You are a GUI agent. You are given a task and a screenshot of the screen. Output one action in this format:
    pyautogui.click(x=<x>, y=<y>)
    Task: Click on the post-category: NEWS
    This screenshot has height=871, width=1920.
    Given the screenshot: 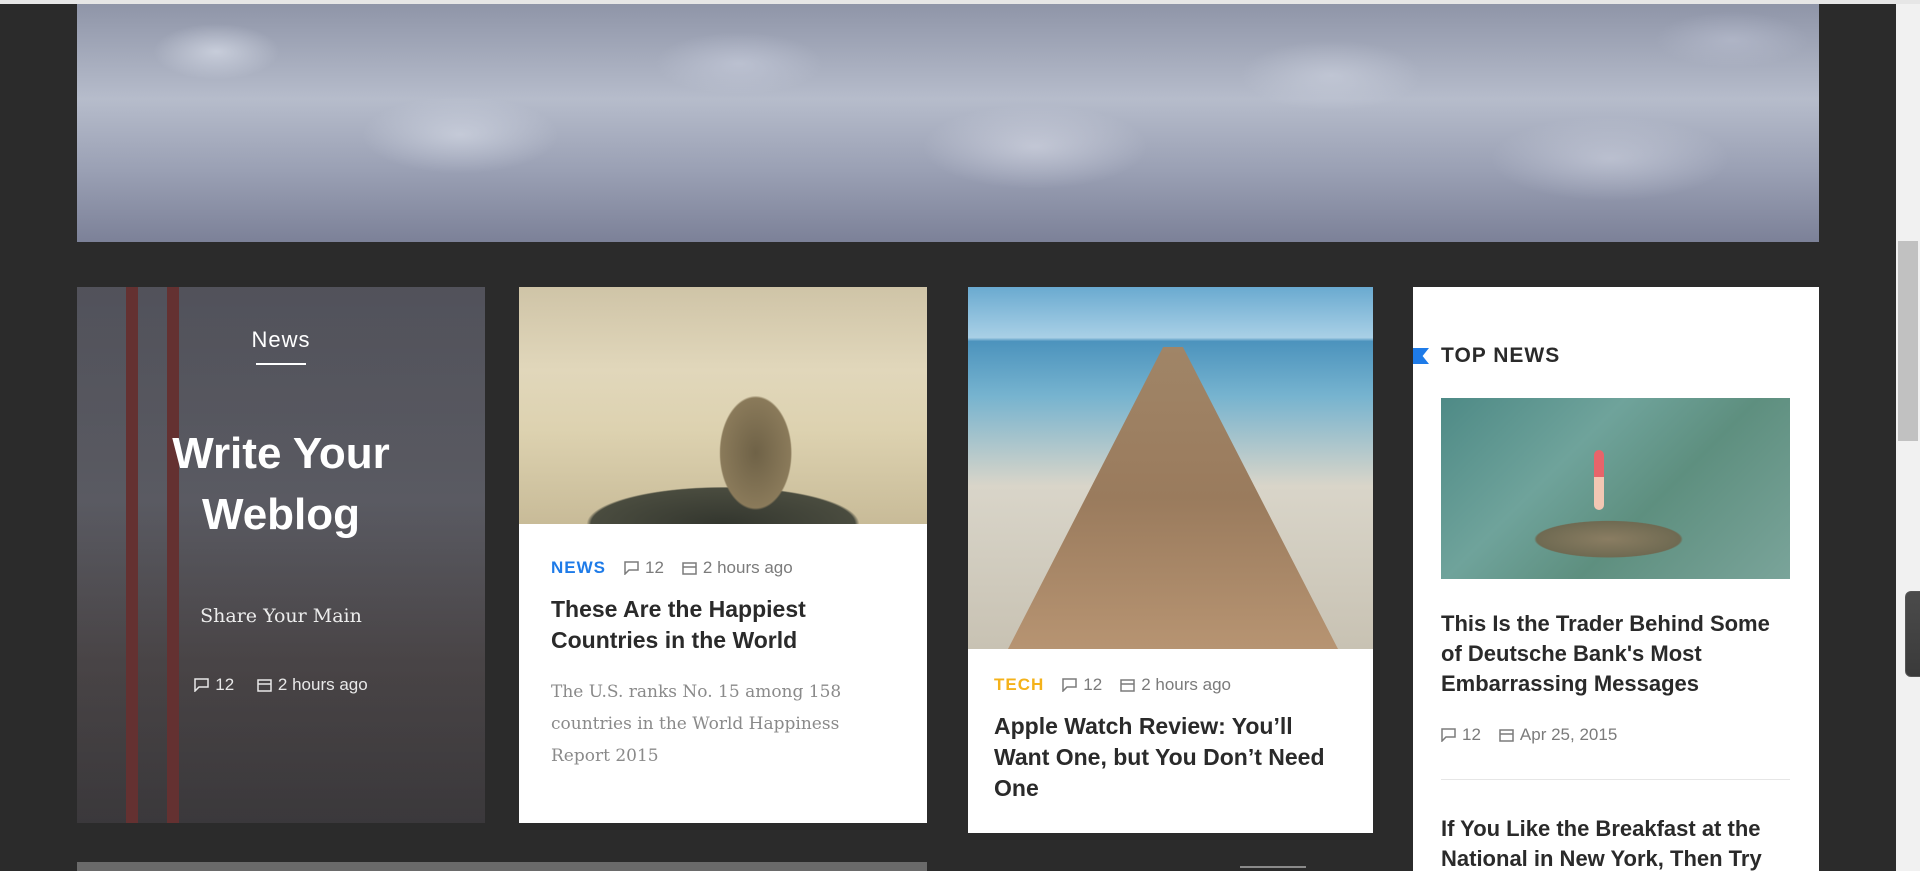 What is the action you would take?
    pyautogui.click(x=578, y=568)
    